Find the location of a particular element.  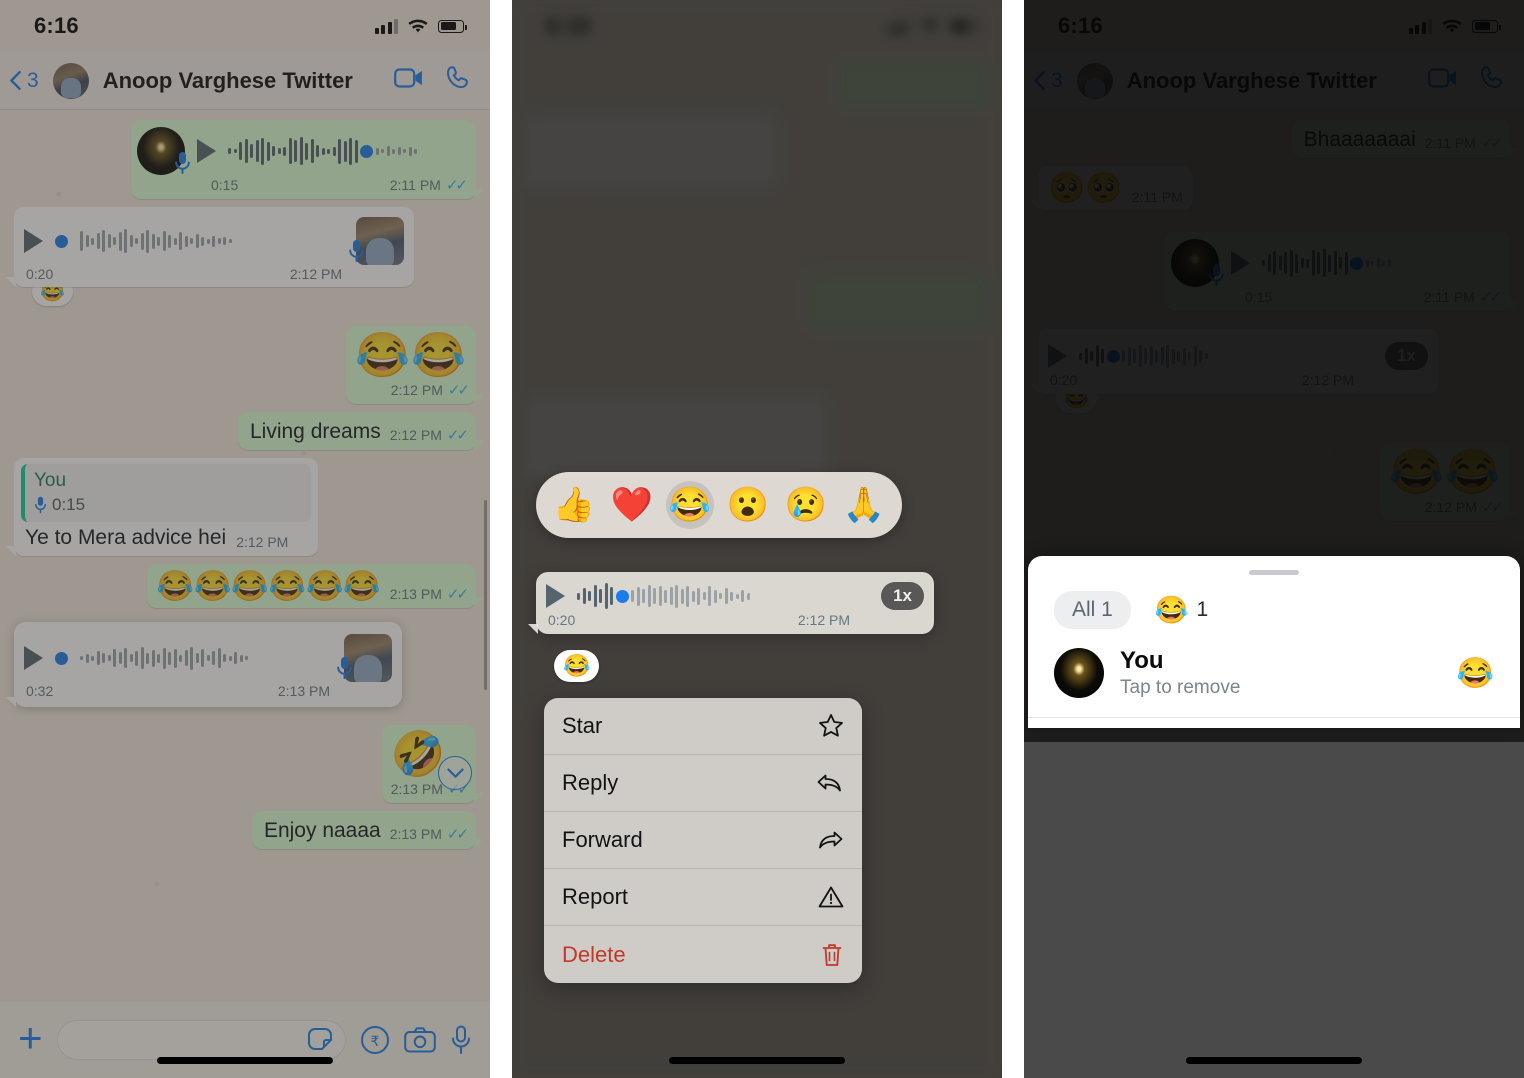

reactions-bottom-sheet: All 1 😂 1 You Tap to remove 😂 is located at coordinates (1274, 642).